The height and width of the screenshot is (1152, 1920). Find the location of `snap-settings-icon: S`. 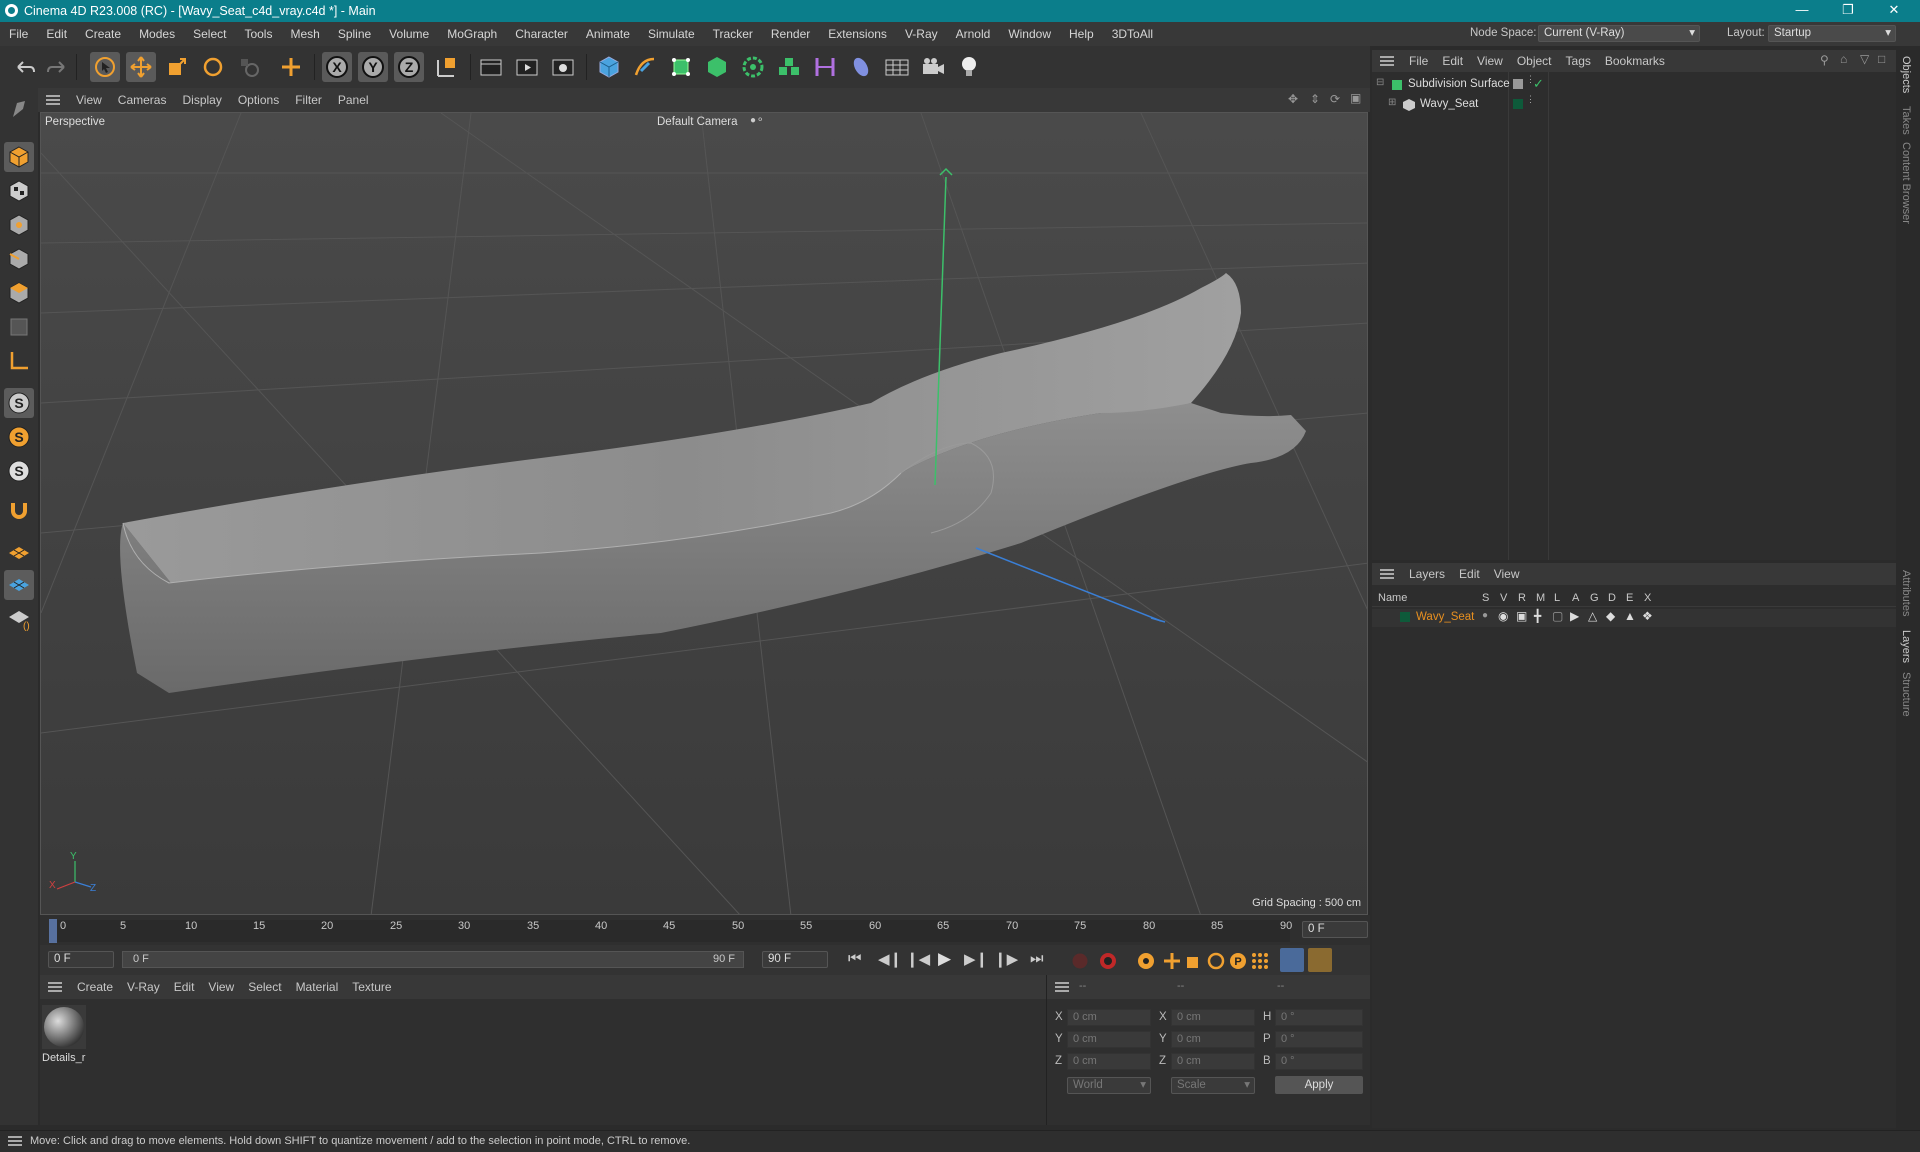

snap-settings-icon: S is located at coordinates (19, 437).